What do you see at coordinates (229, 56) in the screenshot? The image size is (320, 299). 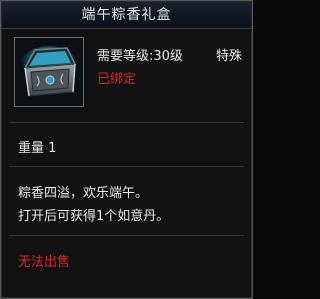 I see `item-category: 特殊` at bounding box center [229, 56].